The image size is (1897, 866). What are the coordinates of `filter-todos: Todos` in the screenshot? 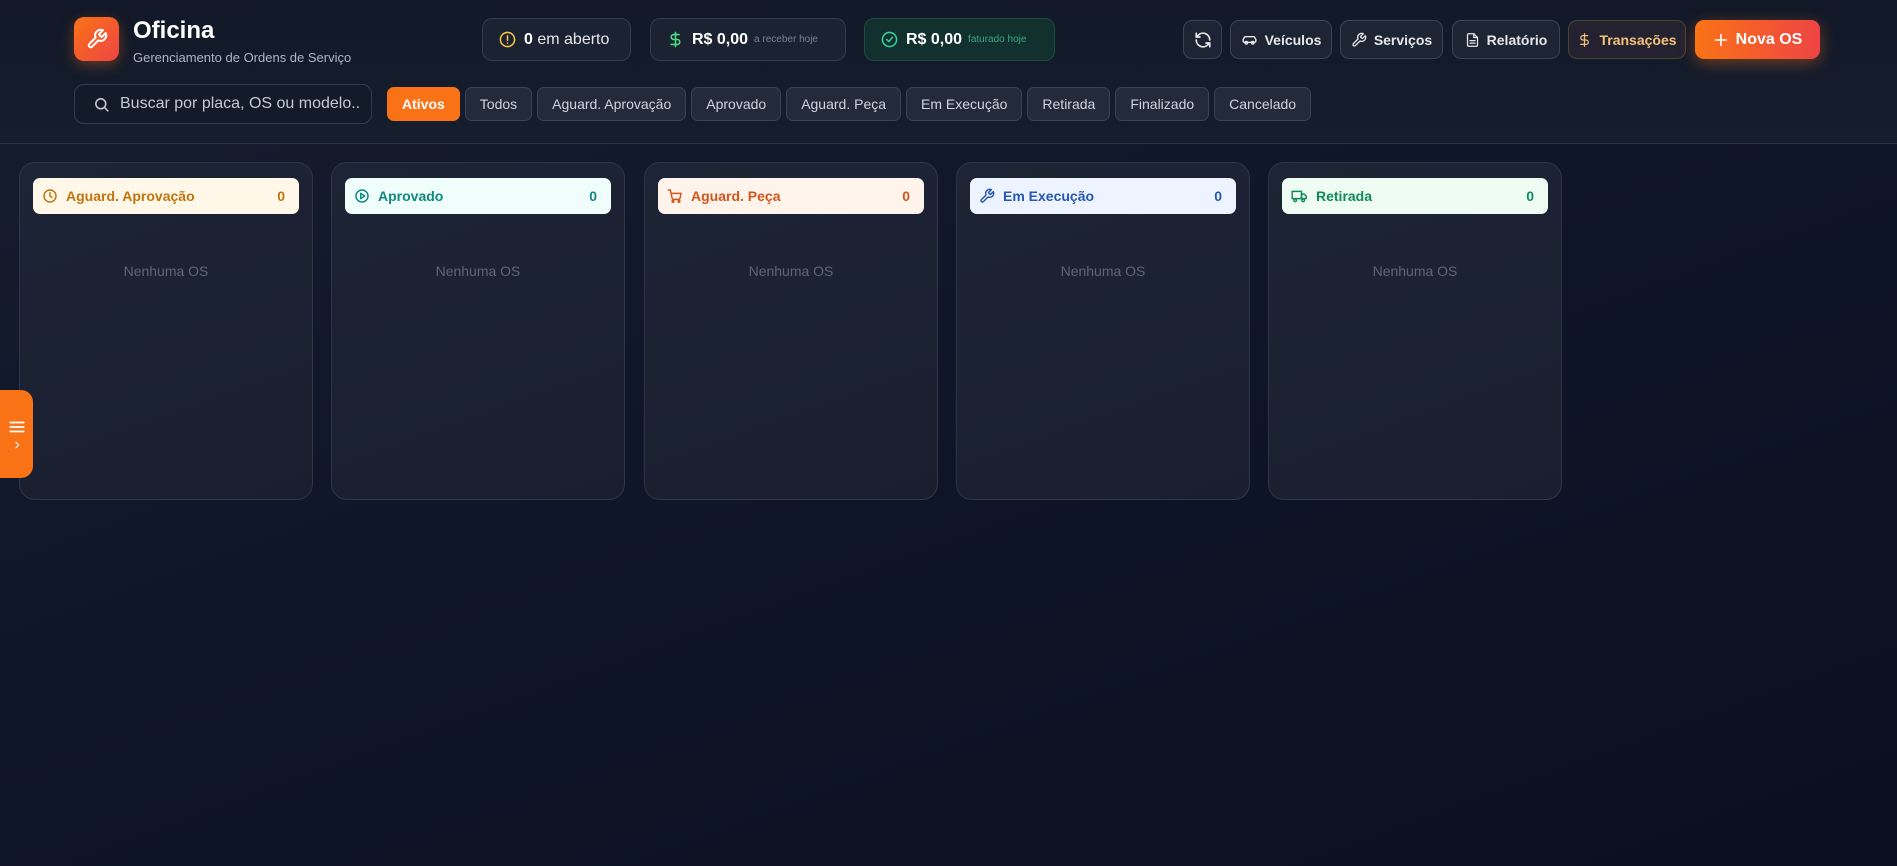 It's located at (498, 104).